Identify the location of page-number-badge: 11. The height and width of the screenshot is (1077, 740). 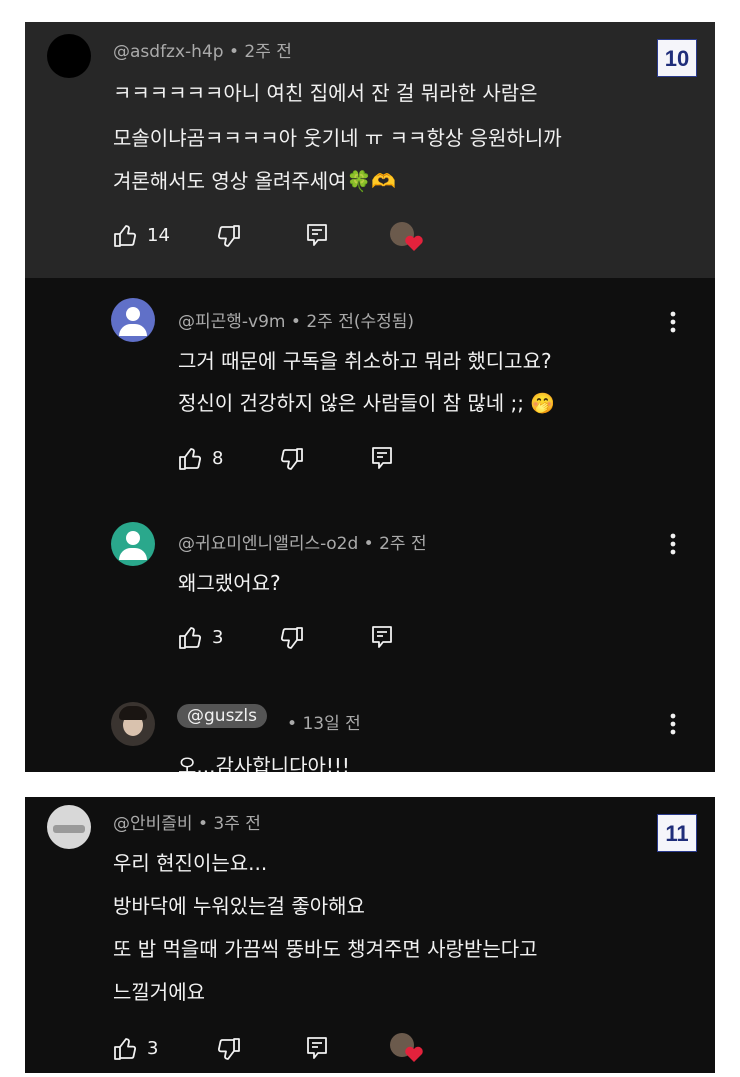
(677, 833).